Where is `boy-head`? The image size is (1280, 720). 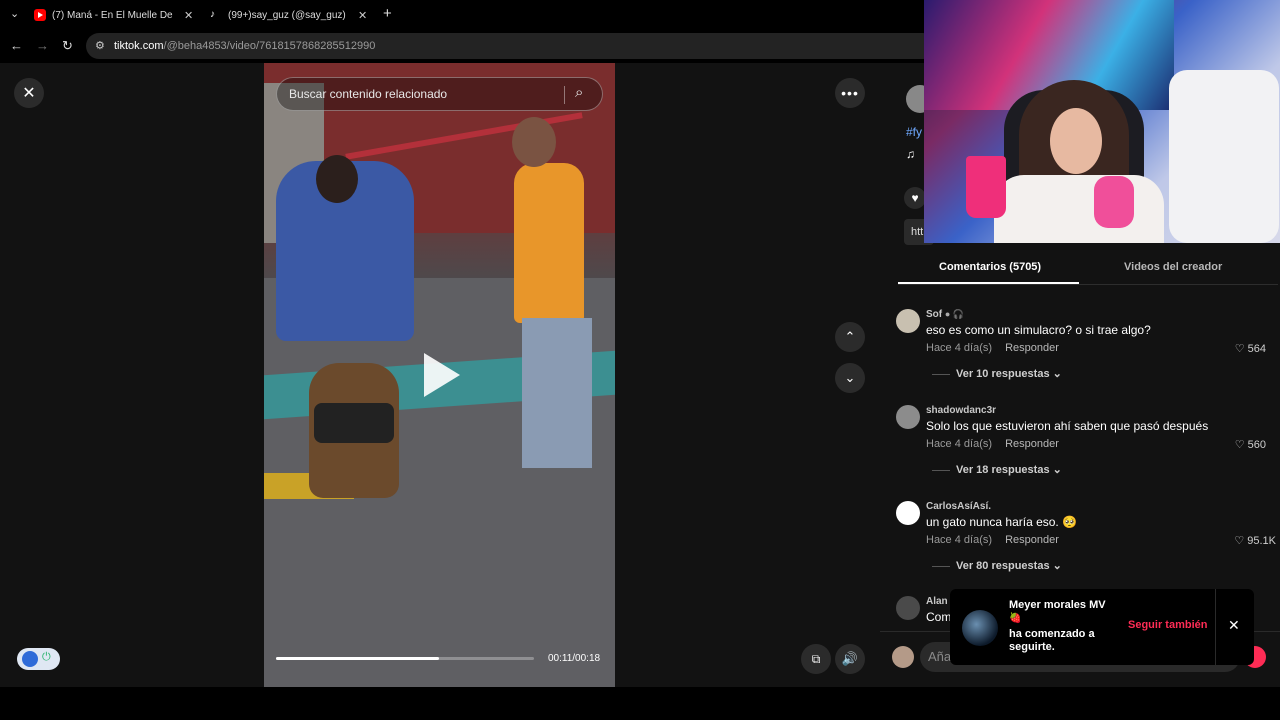
boy-head is located at coordinates (534, 142).